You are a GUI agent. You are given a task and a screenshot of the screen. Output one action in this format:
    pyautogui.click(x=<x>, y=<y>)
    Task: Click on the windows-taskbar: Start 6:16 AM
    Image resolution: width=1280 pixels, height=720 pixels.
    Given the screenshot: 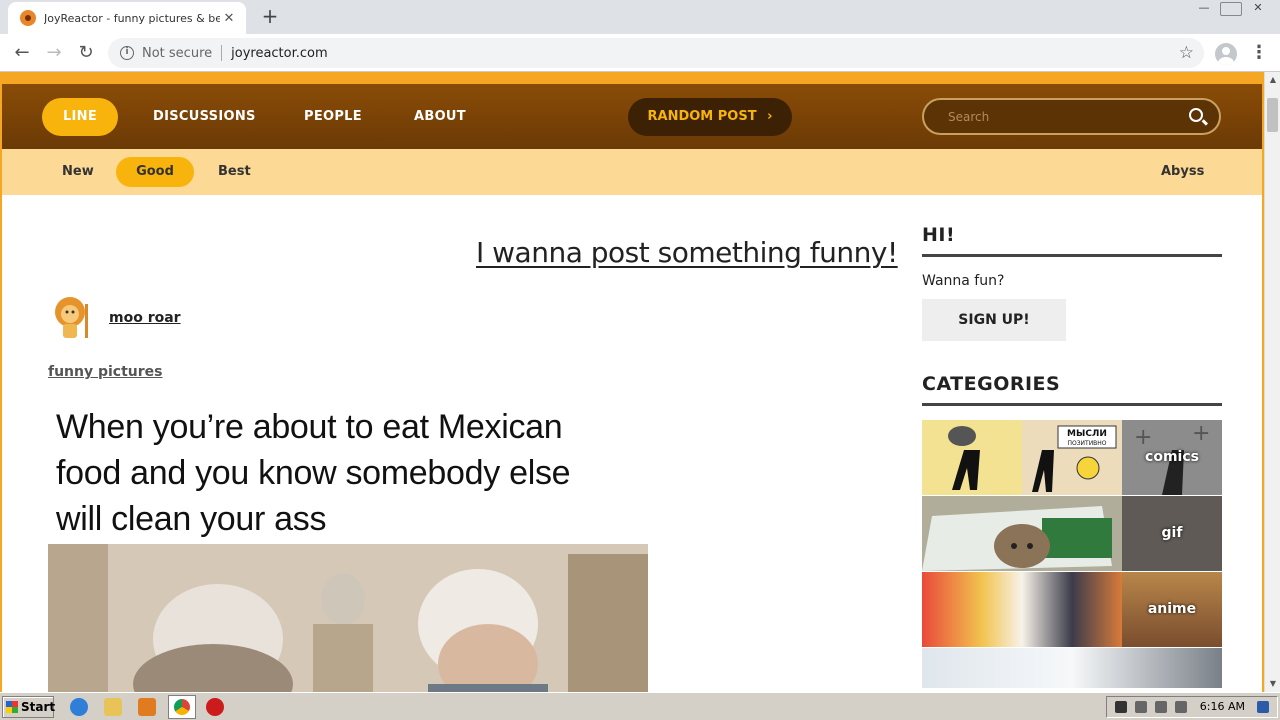 What is the action you would take?
    pyautogui.click(x=640, y=706)
    